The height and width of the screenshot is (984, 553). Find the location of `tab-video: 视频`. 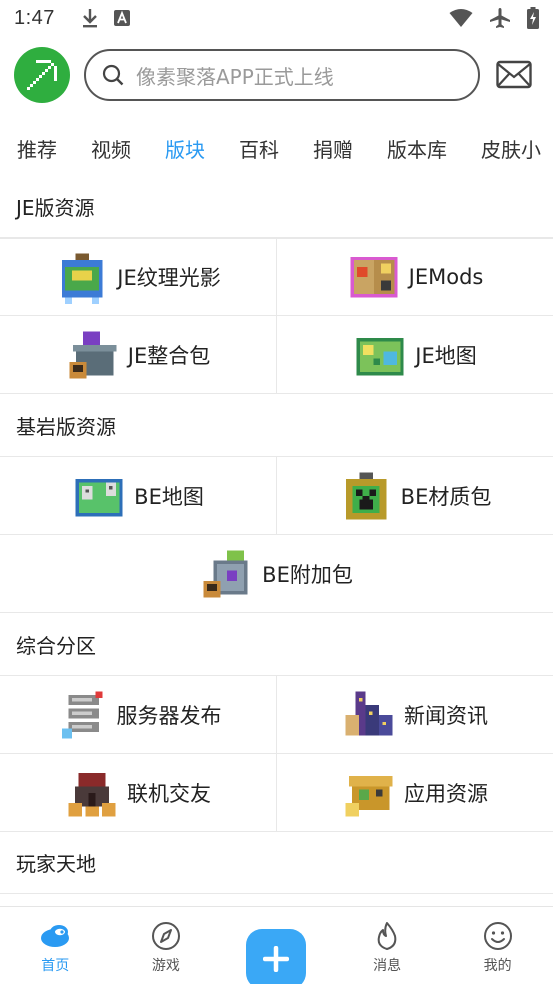

tab-video: 视频 is located at coordinates (111, 148).